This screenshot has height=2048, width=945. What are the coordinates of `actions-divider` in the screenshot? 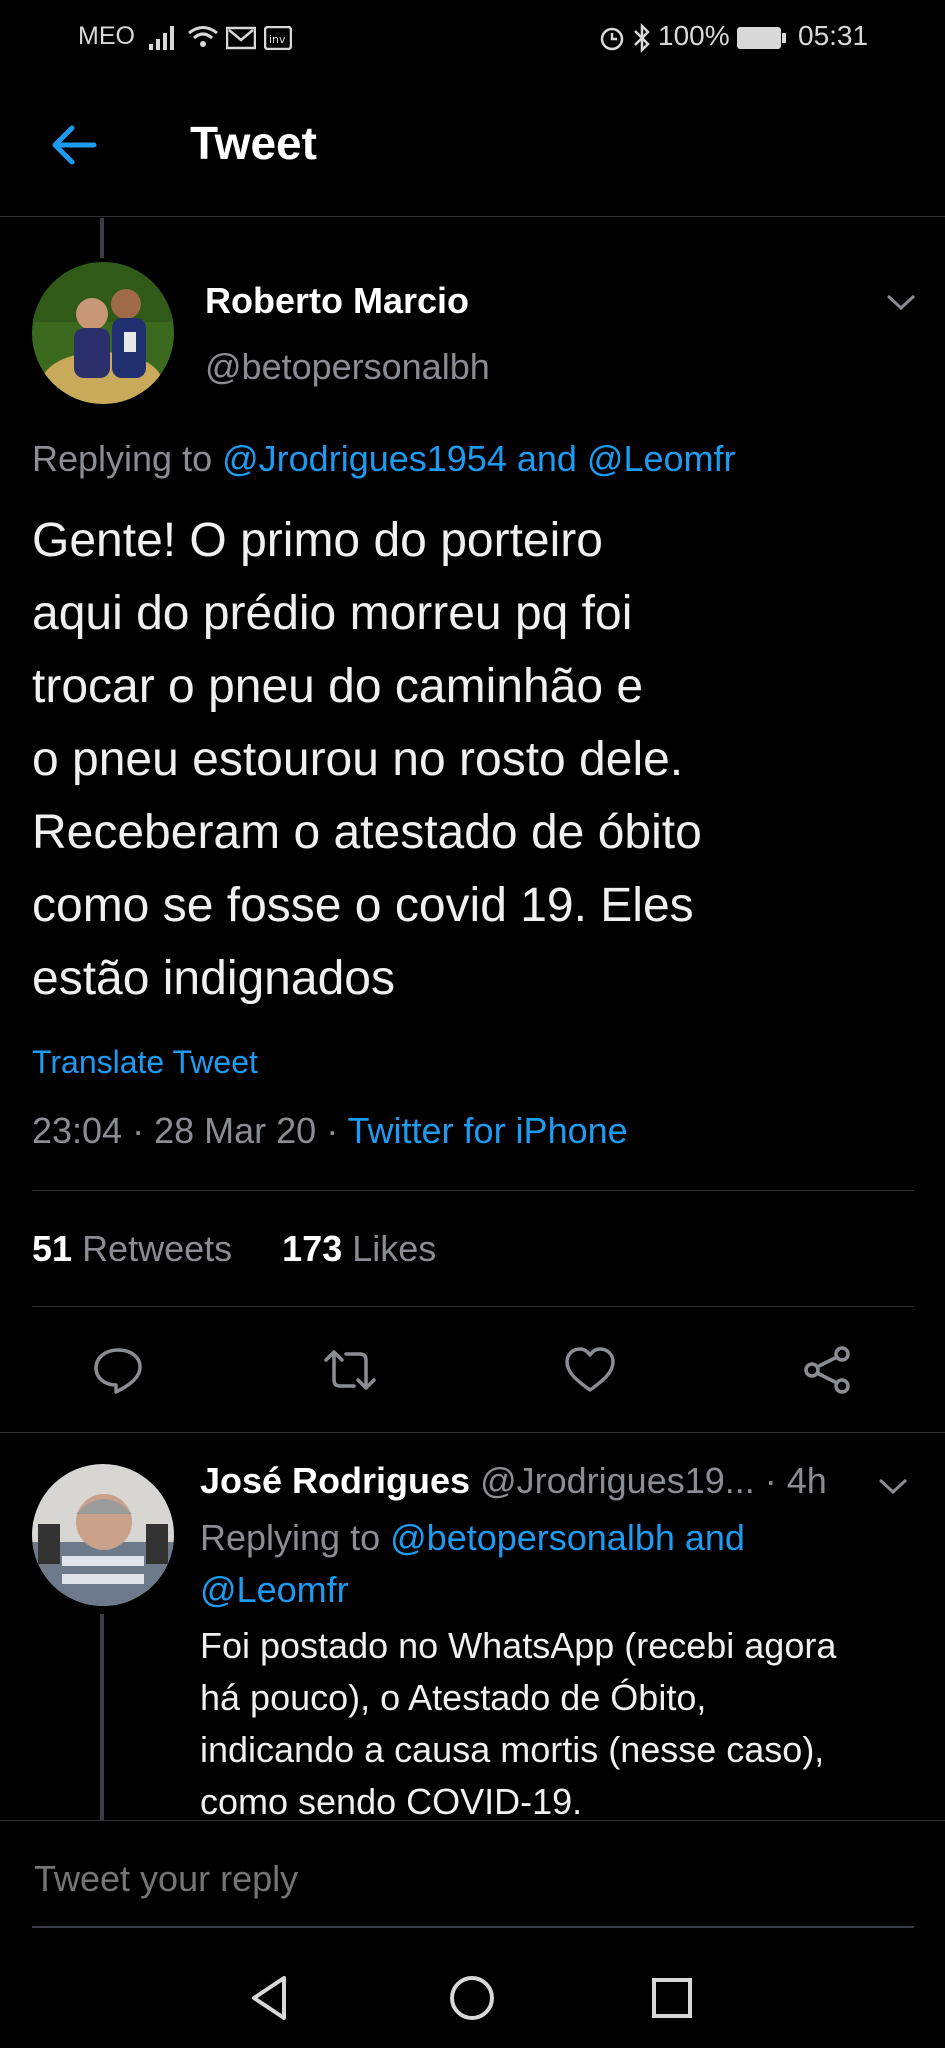 It's located at (472, 1432).